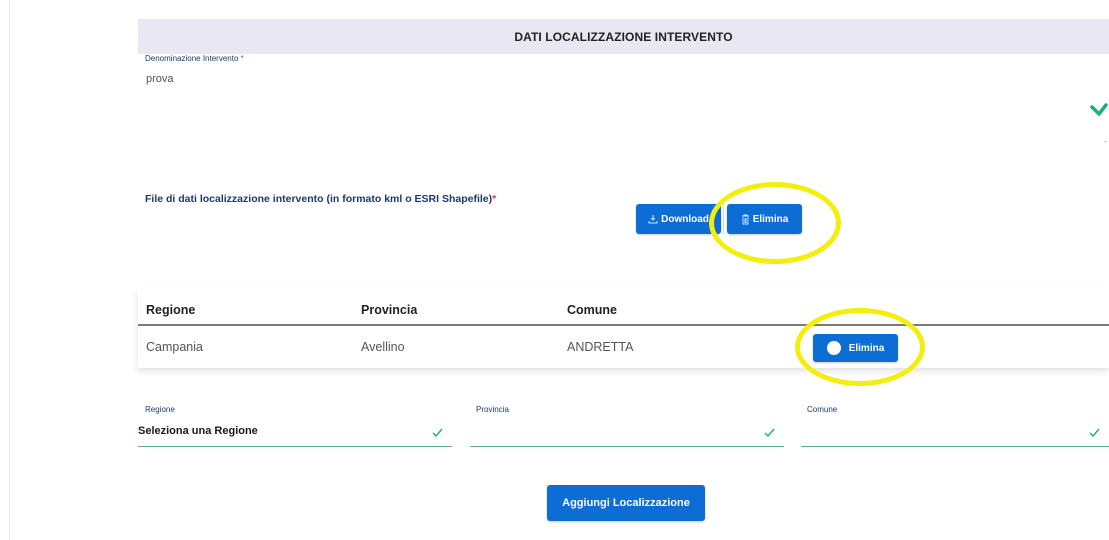 Image resolution: width=1109 pixels, height=540 pixels. I want to click on delete-file-button: Elimina, so click(764, 219).